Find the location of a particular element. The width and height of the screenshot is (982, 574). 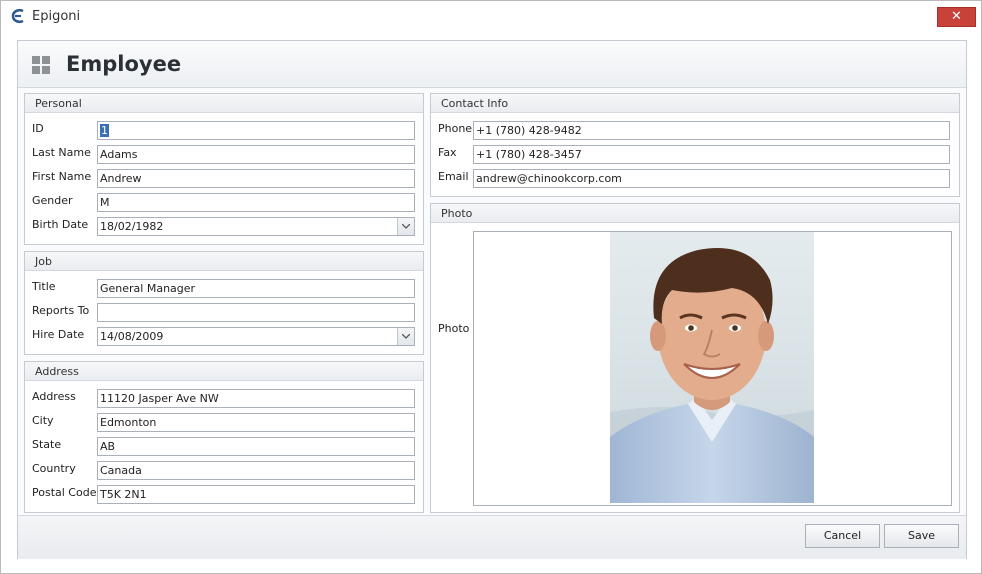

birth-date-label: Birth Date is located at coordinates (60, 224).